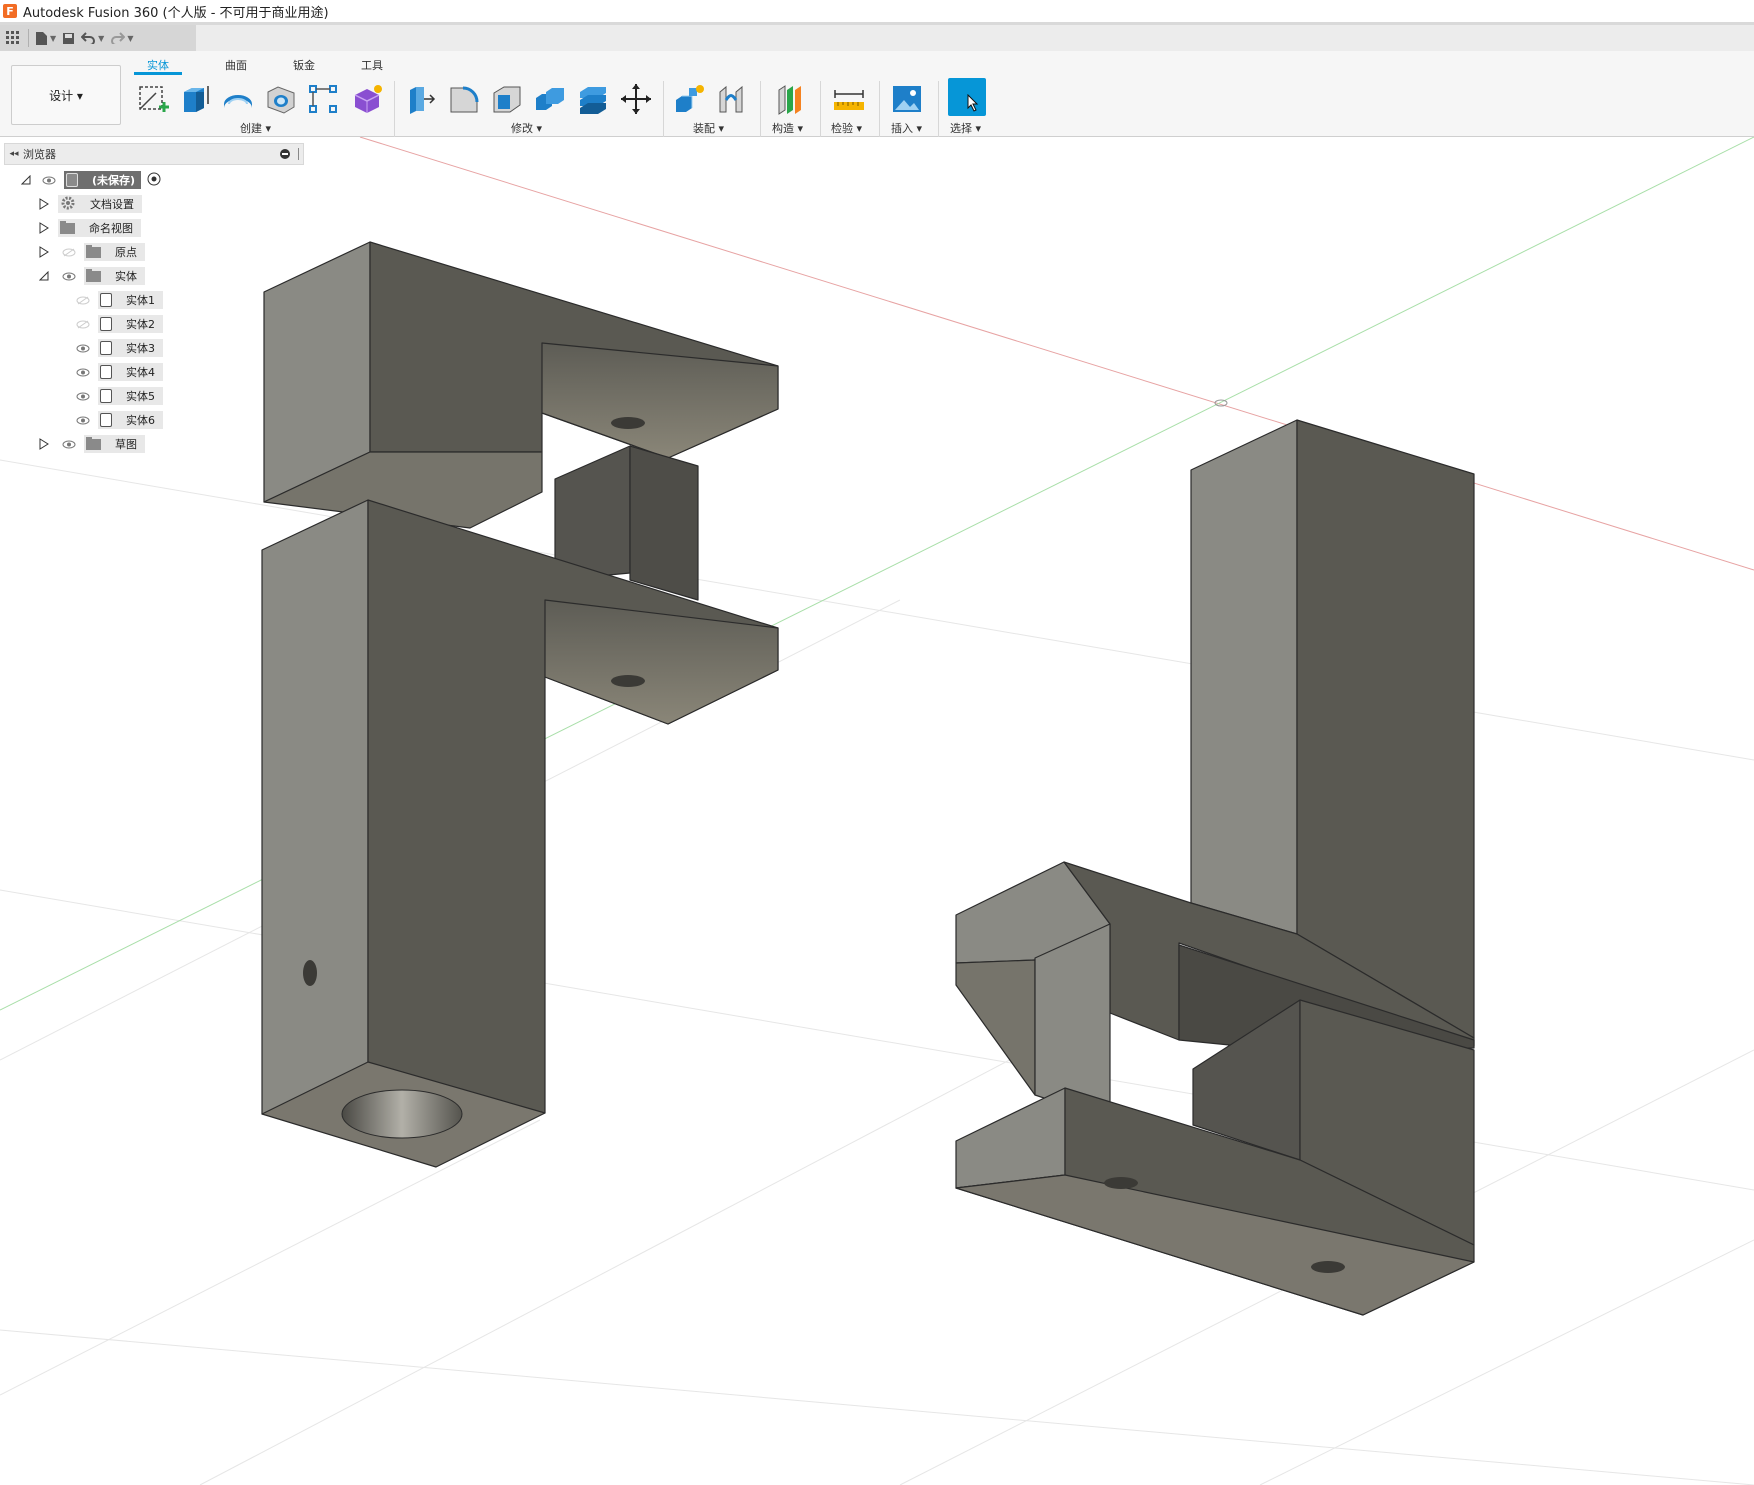 The height and width of the screenshot is (1485, 1754). What do you see at coordinates (126, 444) in the screenshot?
I see `tree-item-label: 草图` at bounding box center [126, 444].